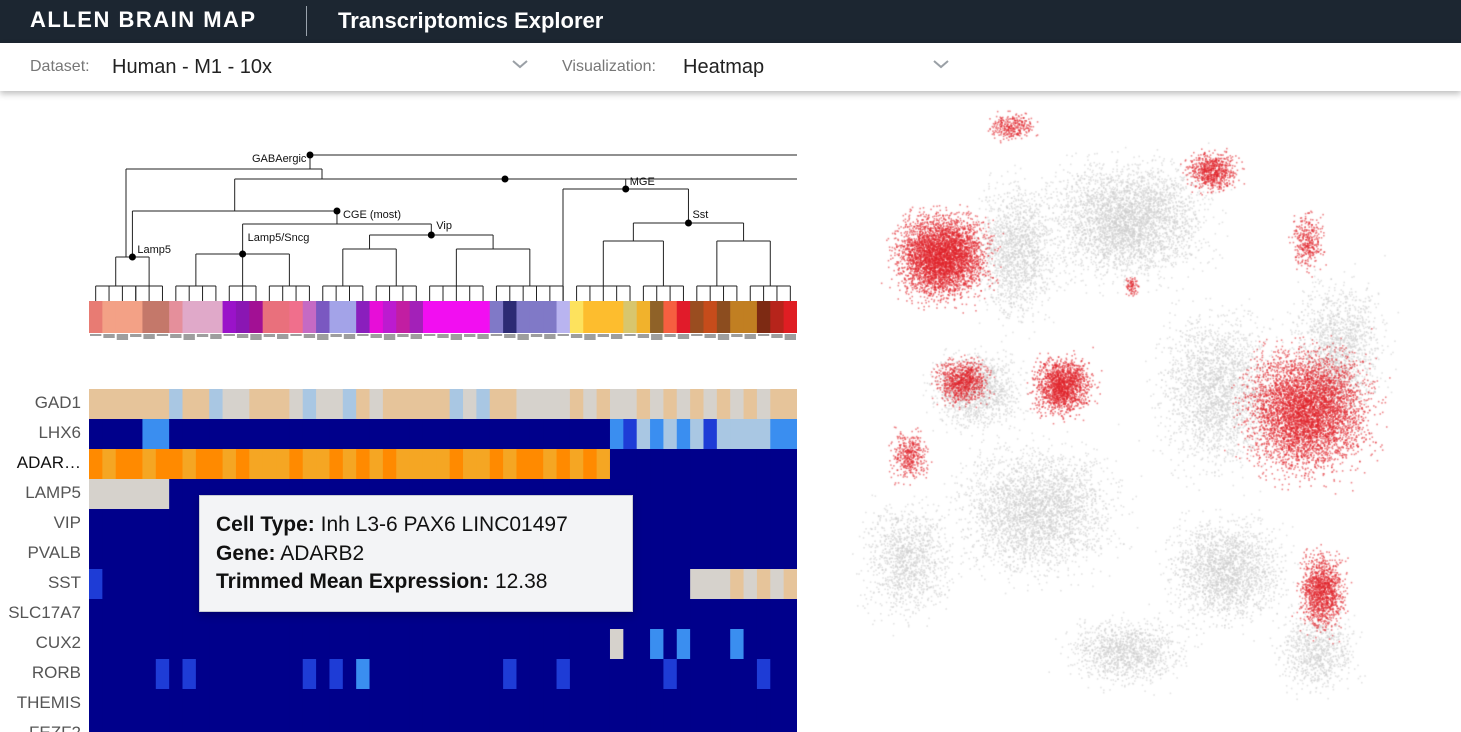  What do you see at coordinates (40, 643) in the screenshot?
I see `gene-label: CUX2` at bounding box center [40, 643].